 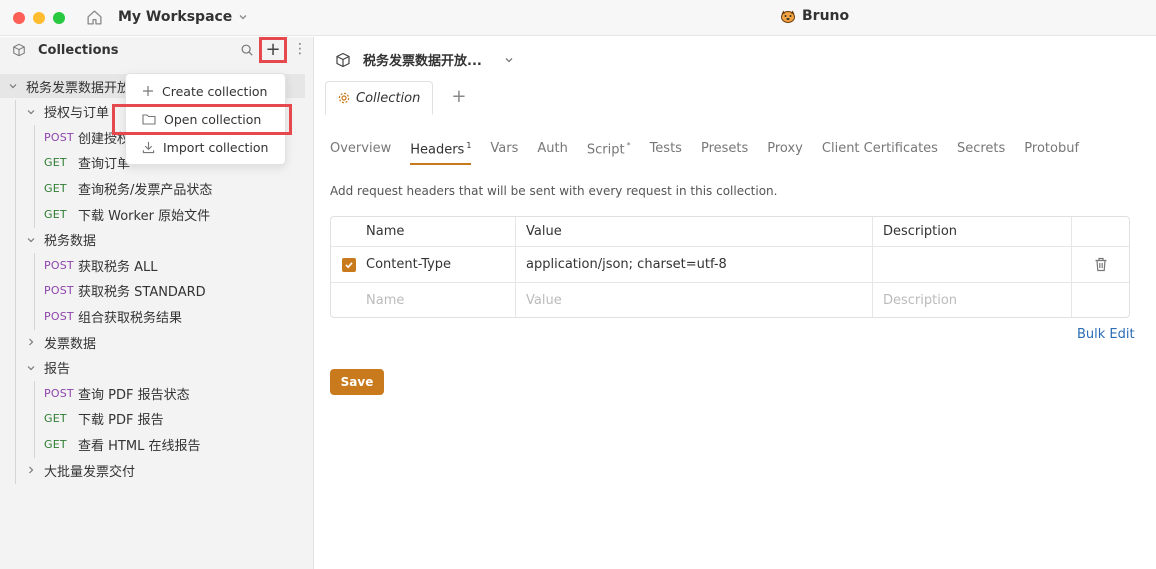 I want to click on minimize-window-button, so click(x=39, y=18).